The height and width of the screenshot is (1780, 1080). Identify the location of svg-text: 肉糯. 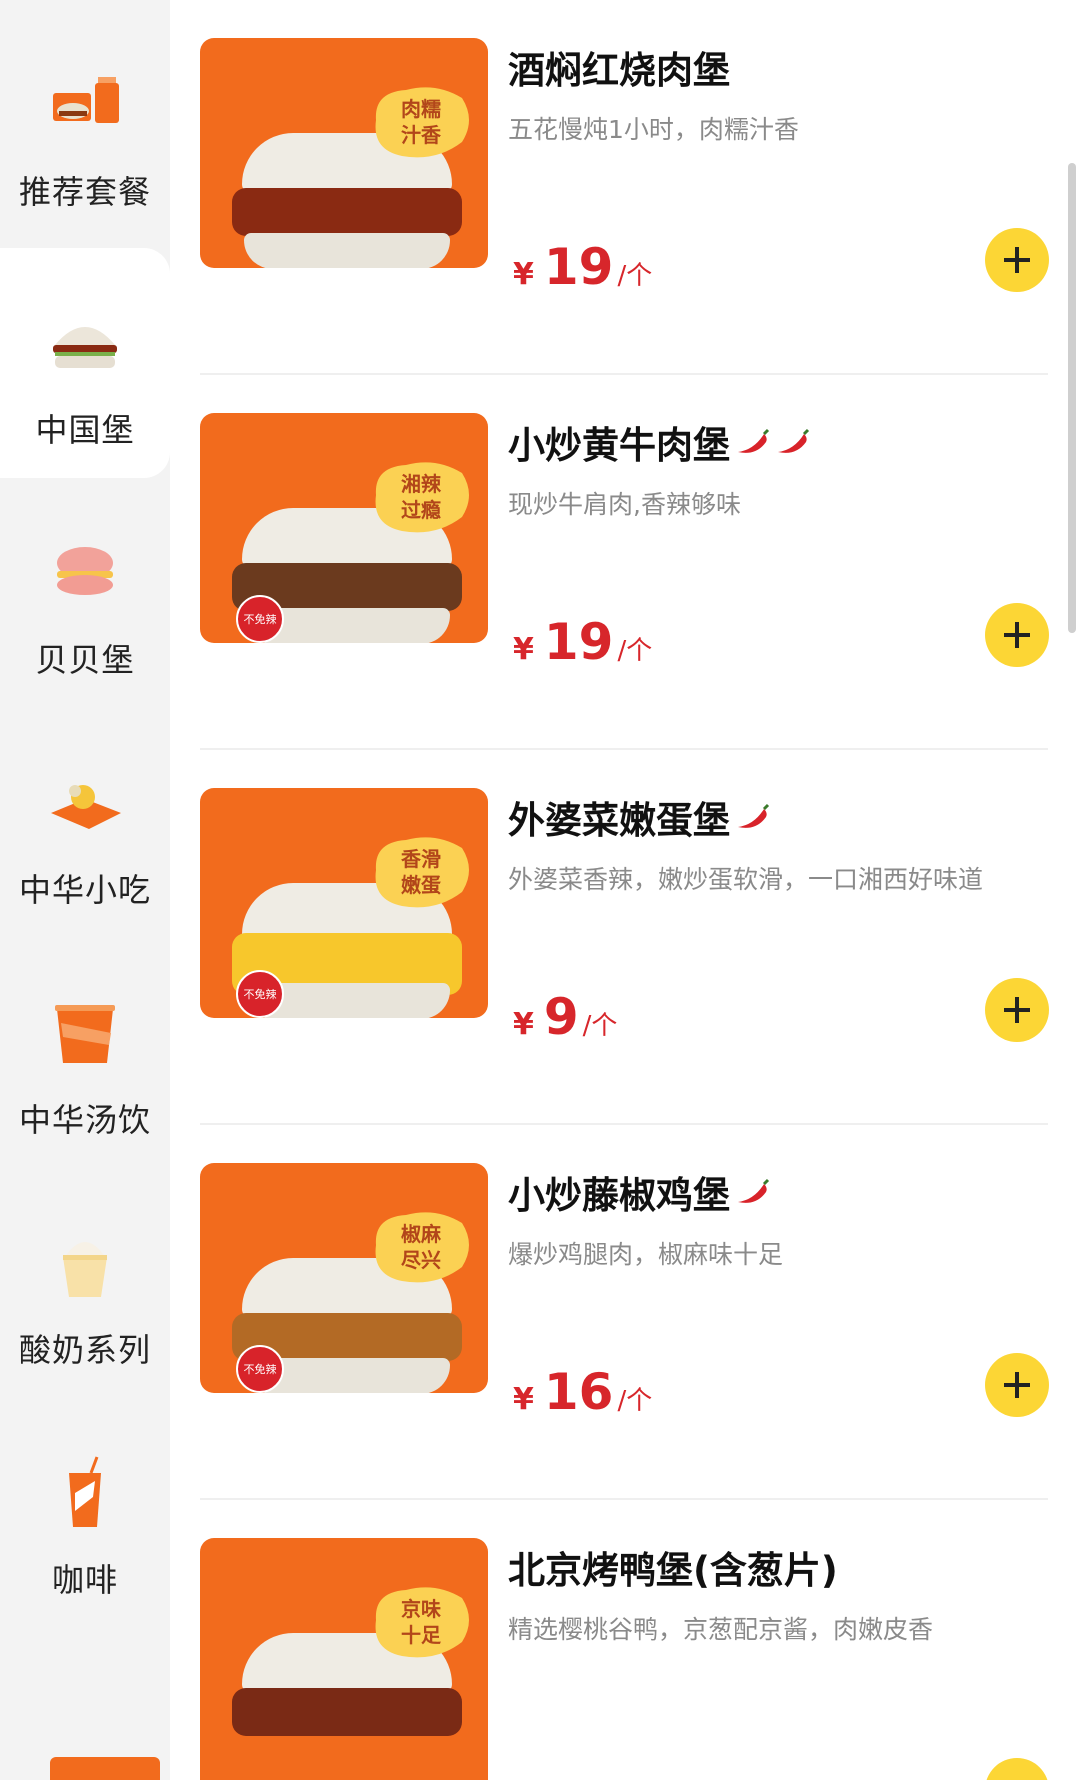
(421, 109).